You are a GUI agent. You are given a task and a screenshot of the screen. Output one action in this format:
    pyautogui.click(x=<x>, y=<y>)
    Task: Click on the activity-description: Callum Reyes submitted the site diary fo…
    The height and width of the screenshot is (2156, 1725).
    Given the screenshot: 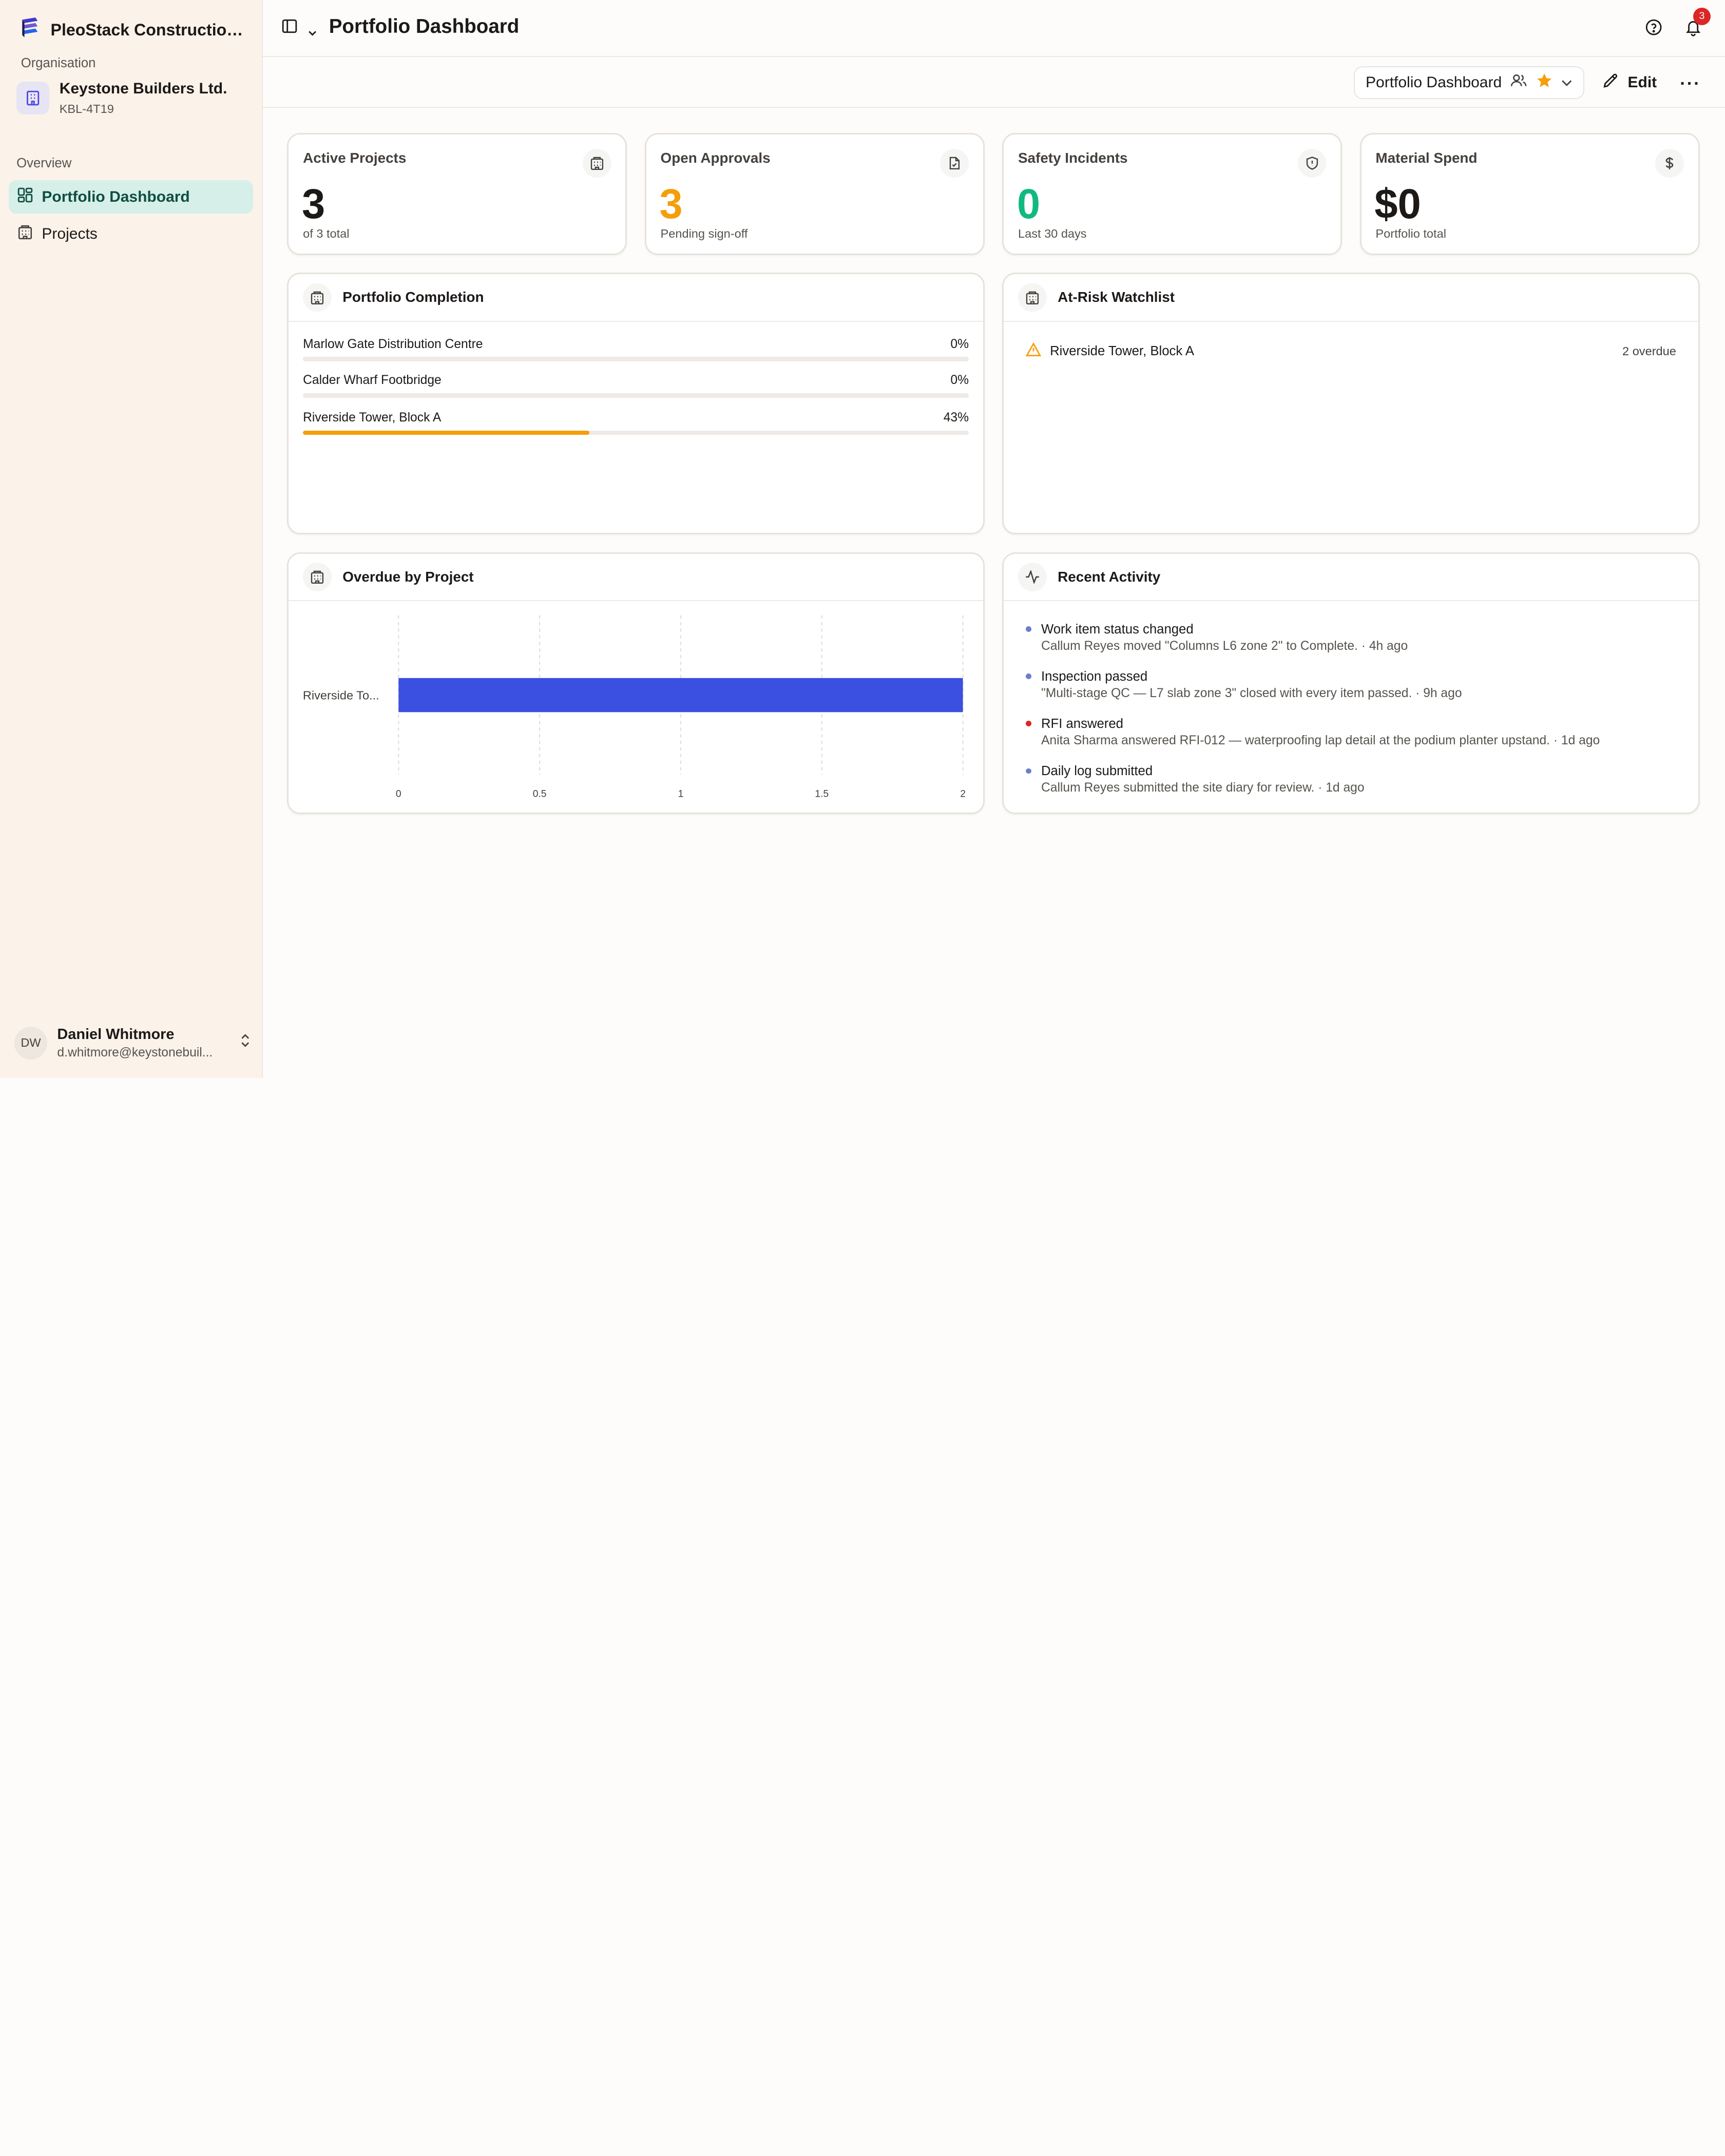 What is the action you would take?
    pyautogui.click(x=1203, y=788)
    